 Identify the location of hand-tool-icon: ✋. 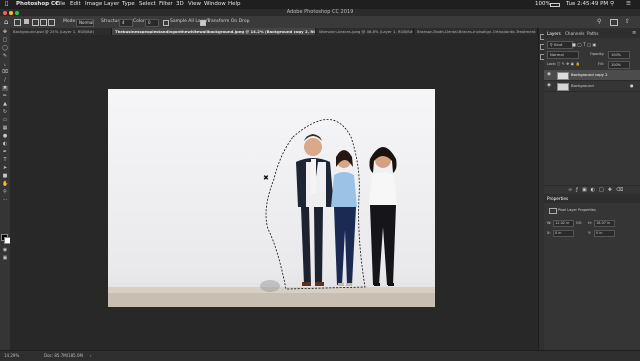
(5, 184).